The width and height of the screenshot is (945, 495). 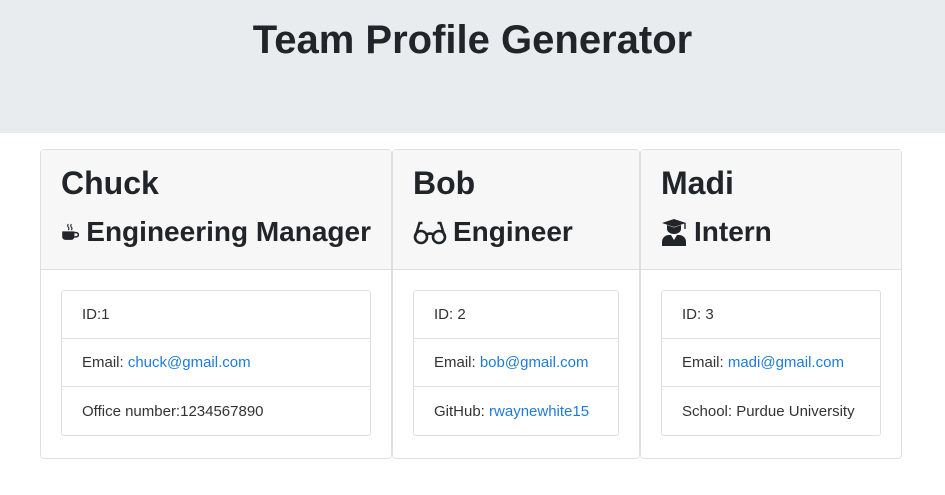 I want to click on employee-email: Email: madi@gmail.com, so click(x=771, y=363).